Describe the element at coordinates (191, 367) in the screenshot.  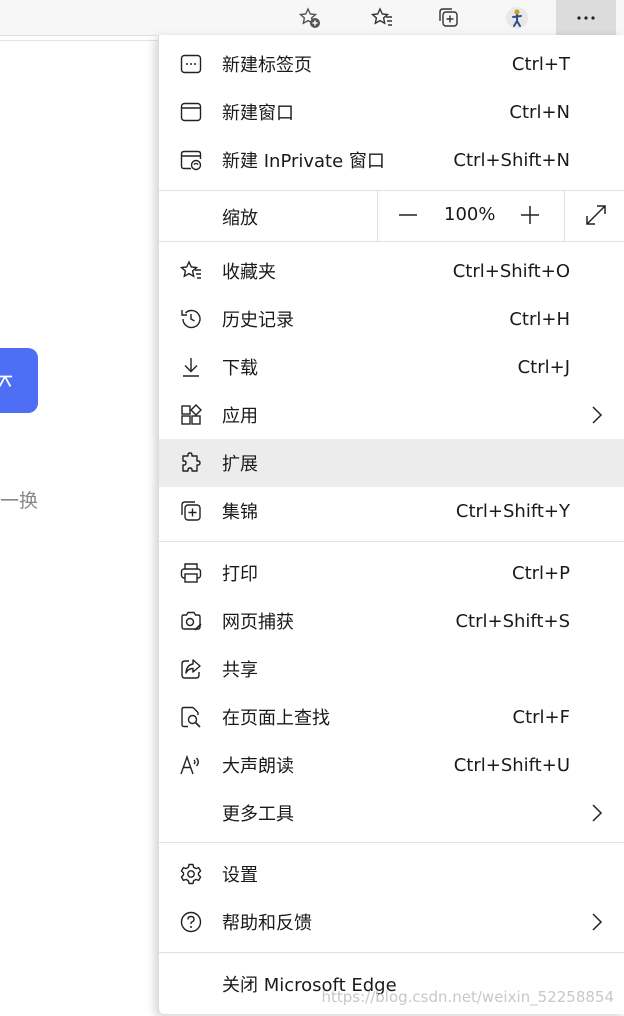
I see `download-icon` at that location.